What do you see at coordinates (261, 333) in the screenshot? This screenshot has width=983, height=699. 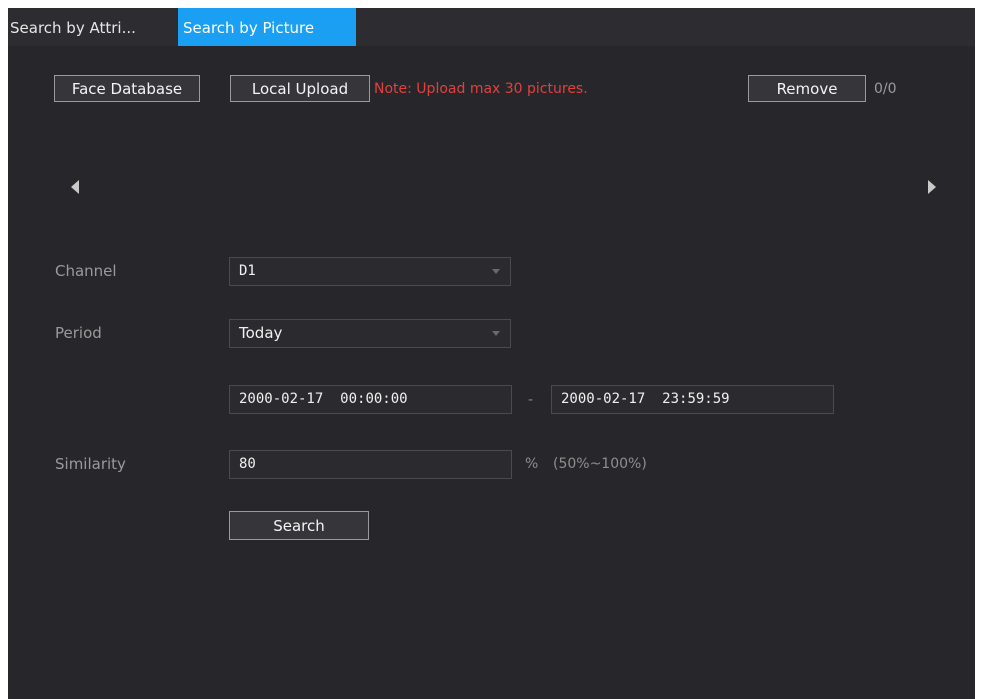 I see `period-value: Today` at bounding box center [261, 333].